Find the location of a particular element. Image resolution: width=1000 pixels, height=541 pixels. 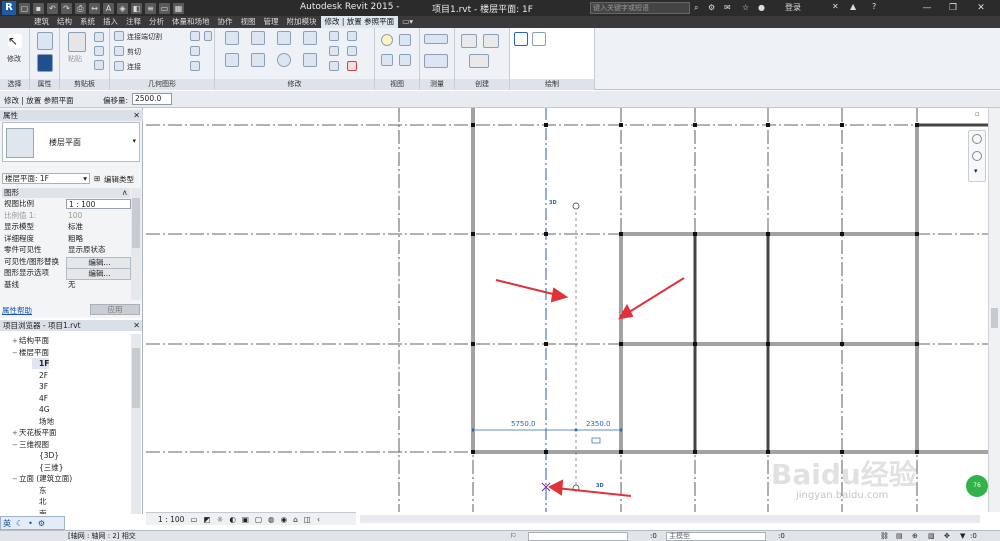

undo-icon: ↶ is located at coordinates (52, 8).